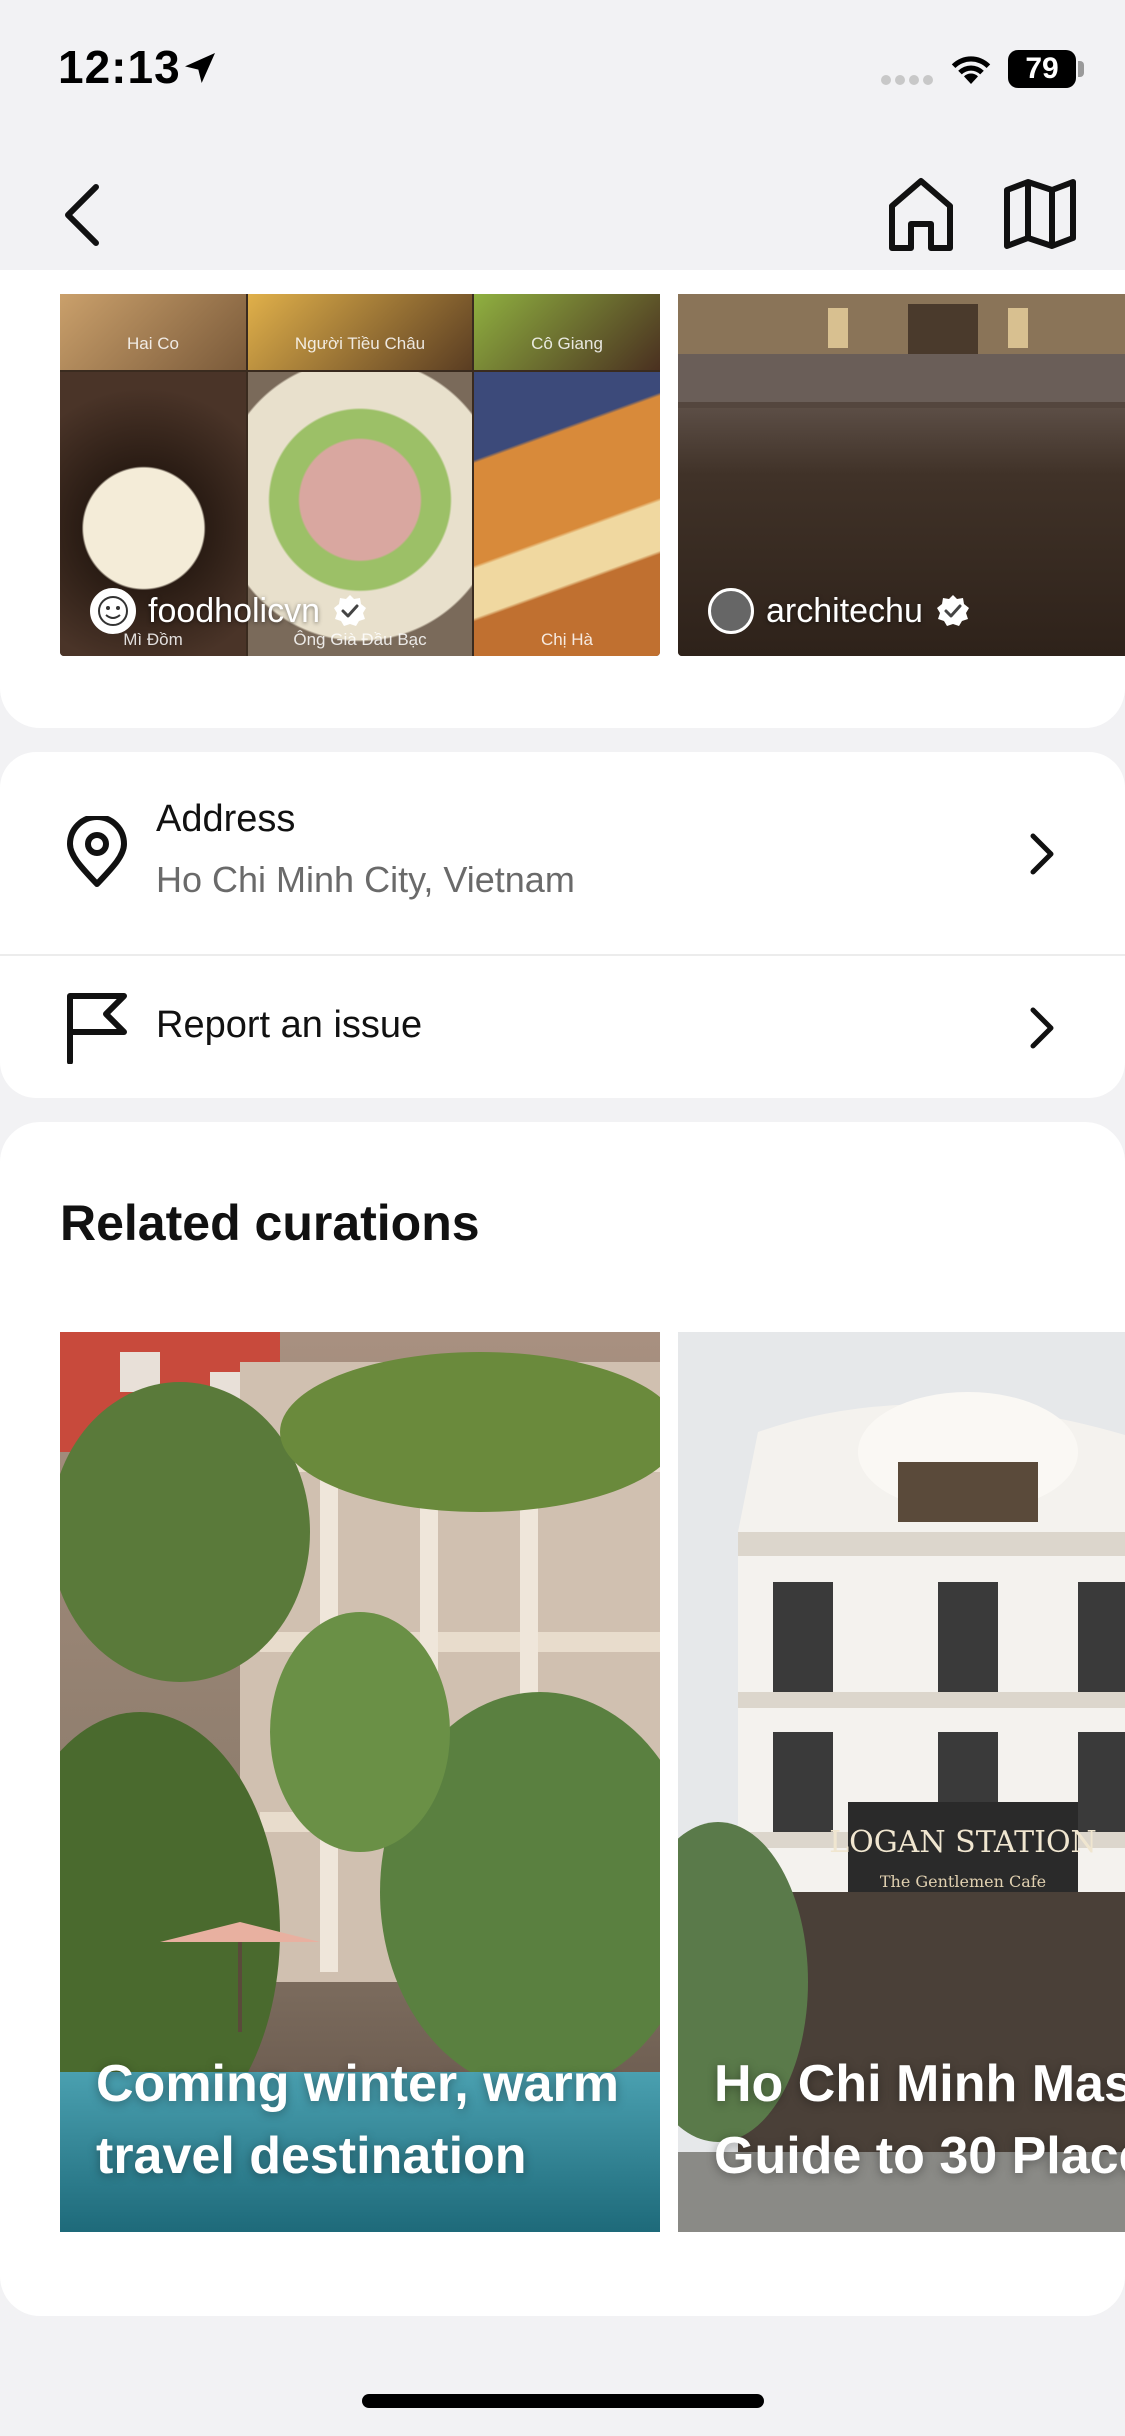  What do you see at coordinates (567, 514) in the screenshot?
I see `collage-cell: Chị Hà` at bounding box center [567, 514].